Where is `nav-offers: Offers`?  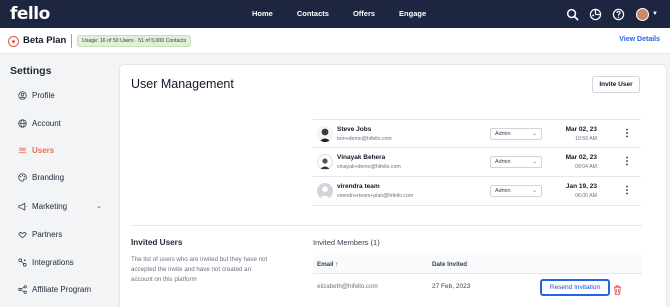
nav-offers: Offers is located at coordinates (364, 14).